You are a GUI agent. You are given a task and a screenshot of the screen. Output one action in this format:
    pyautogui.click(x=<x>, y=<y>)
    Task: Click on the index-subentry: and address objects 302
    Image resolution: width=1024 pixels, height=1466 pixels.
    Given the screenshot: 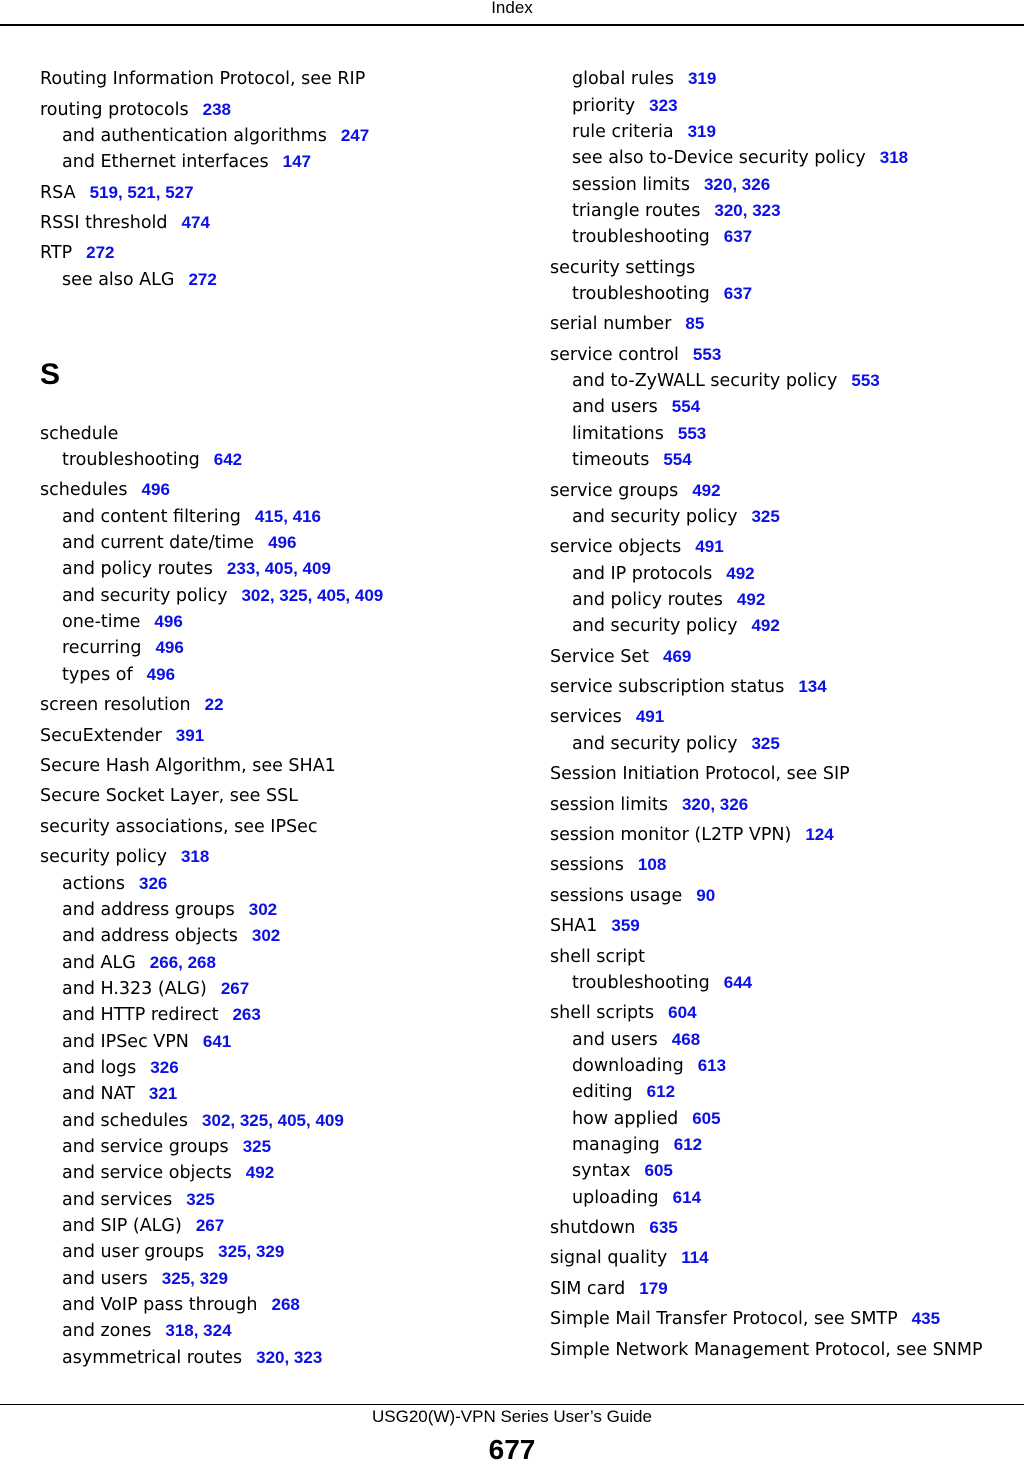 What is the action you would take?
    pyautogui.click(x=171, y=936)
    